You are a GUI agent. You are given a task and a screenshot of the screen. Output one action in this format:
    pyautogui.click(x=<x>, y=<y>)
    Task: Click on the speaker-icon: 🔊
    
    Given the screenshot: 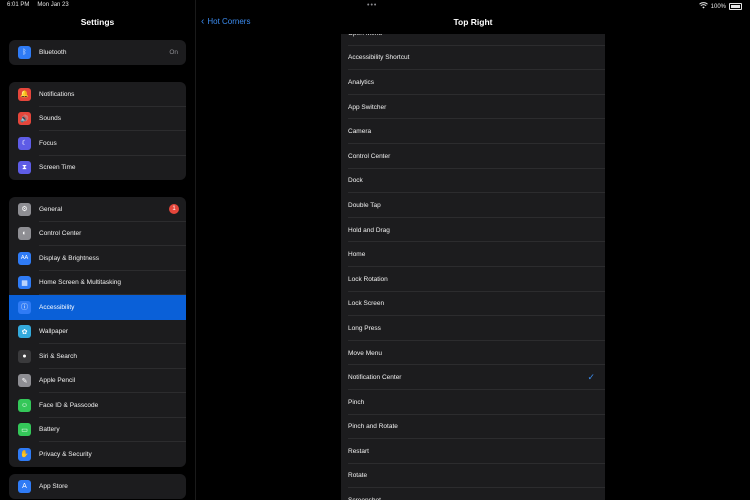 What is the action you would take?
    pyautogui.click(x=24, y=119)
    